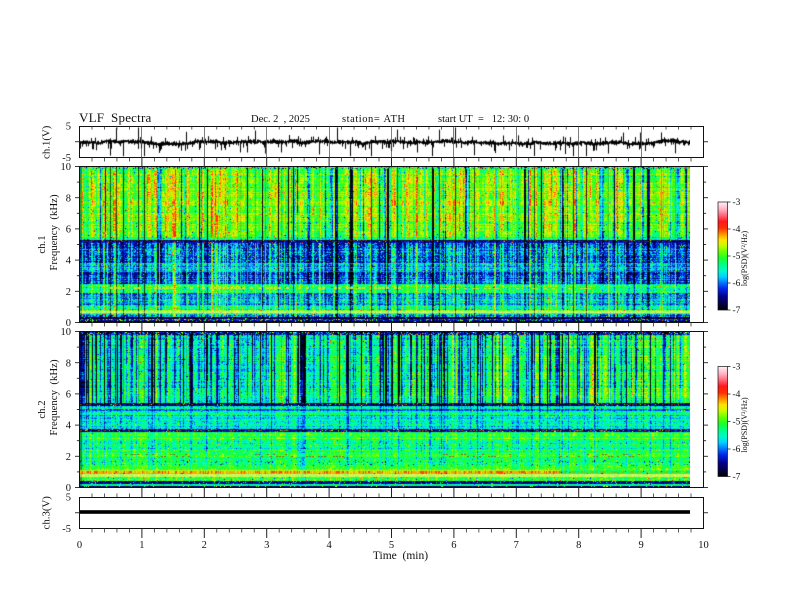 This screenshot has height=612, width=792. Describe the element at coordinates (640, 545) in the screenshot. I see `svg-text: 9` at that location.